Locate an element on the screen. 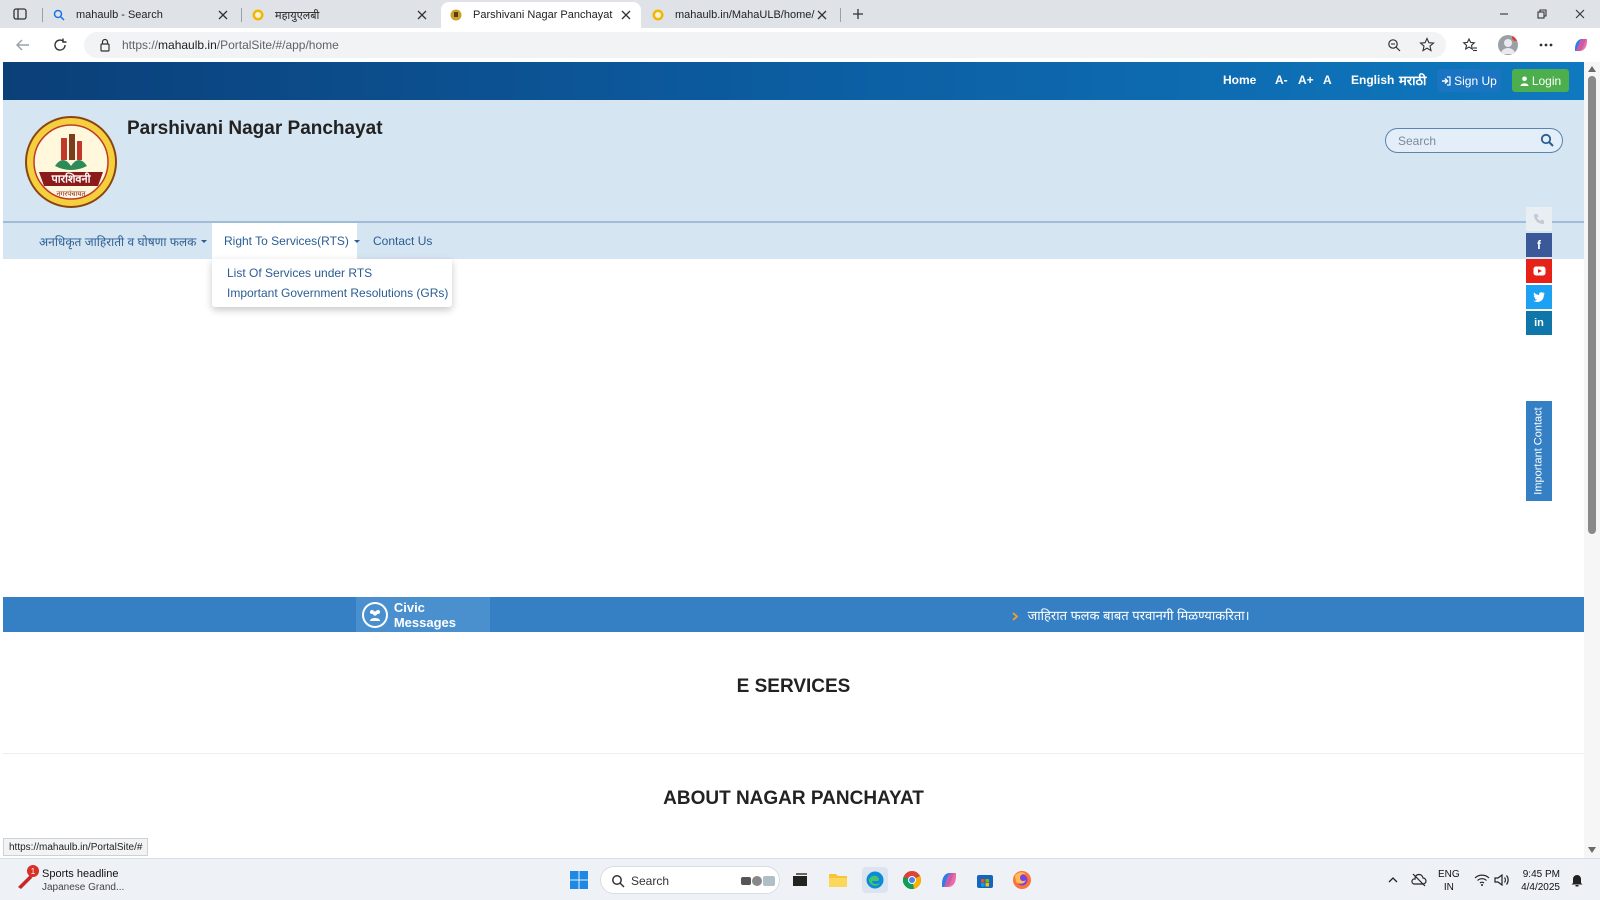  edge-browser-icon is located at coordinates (875, 880).